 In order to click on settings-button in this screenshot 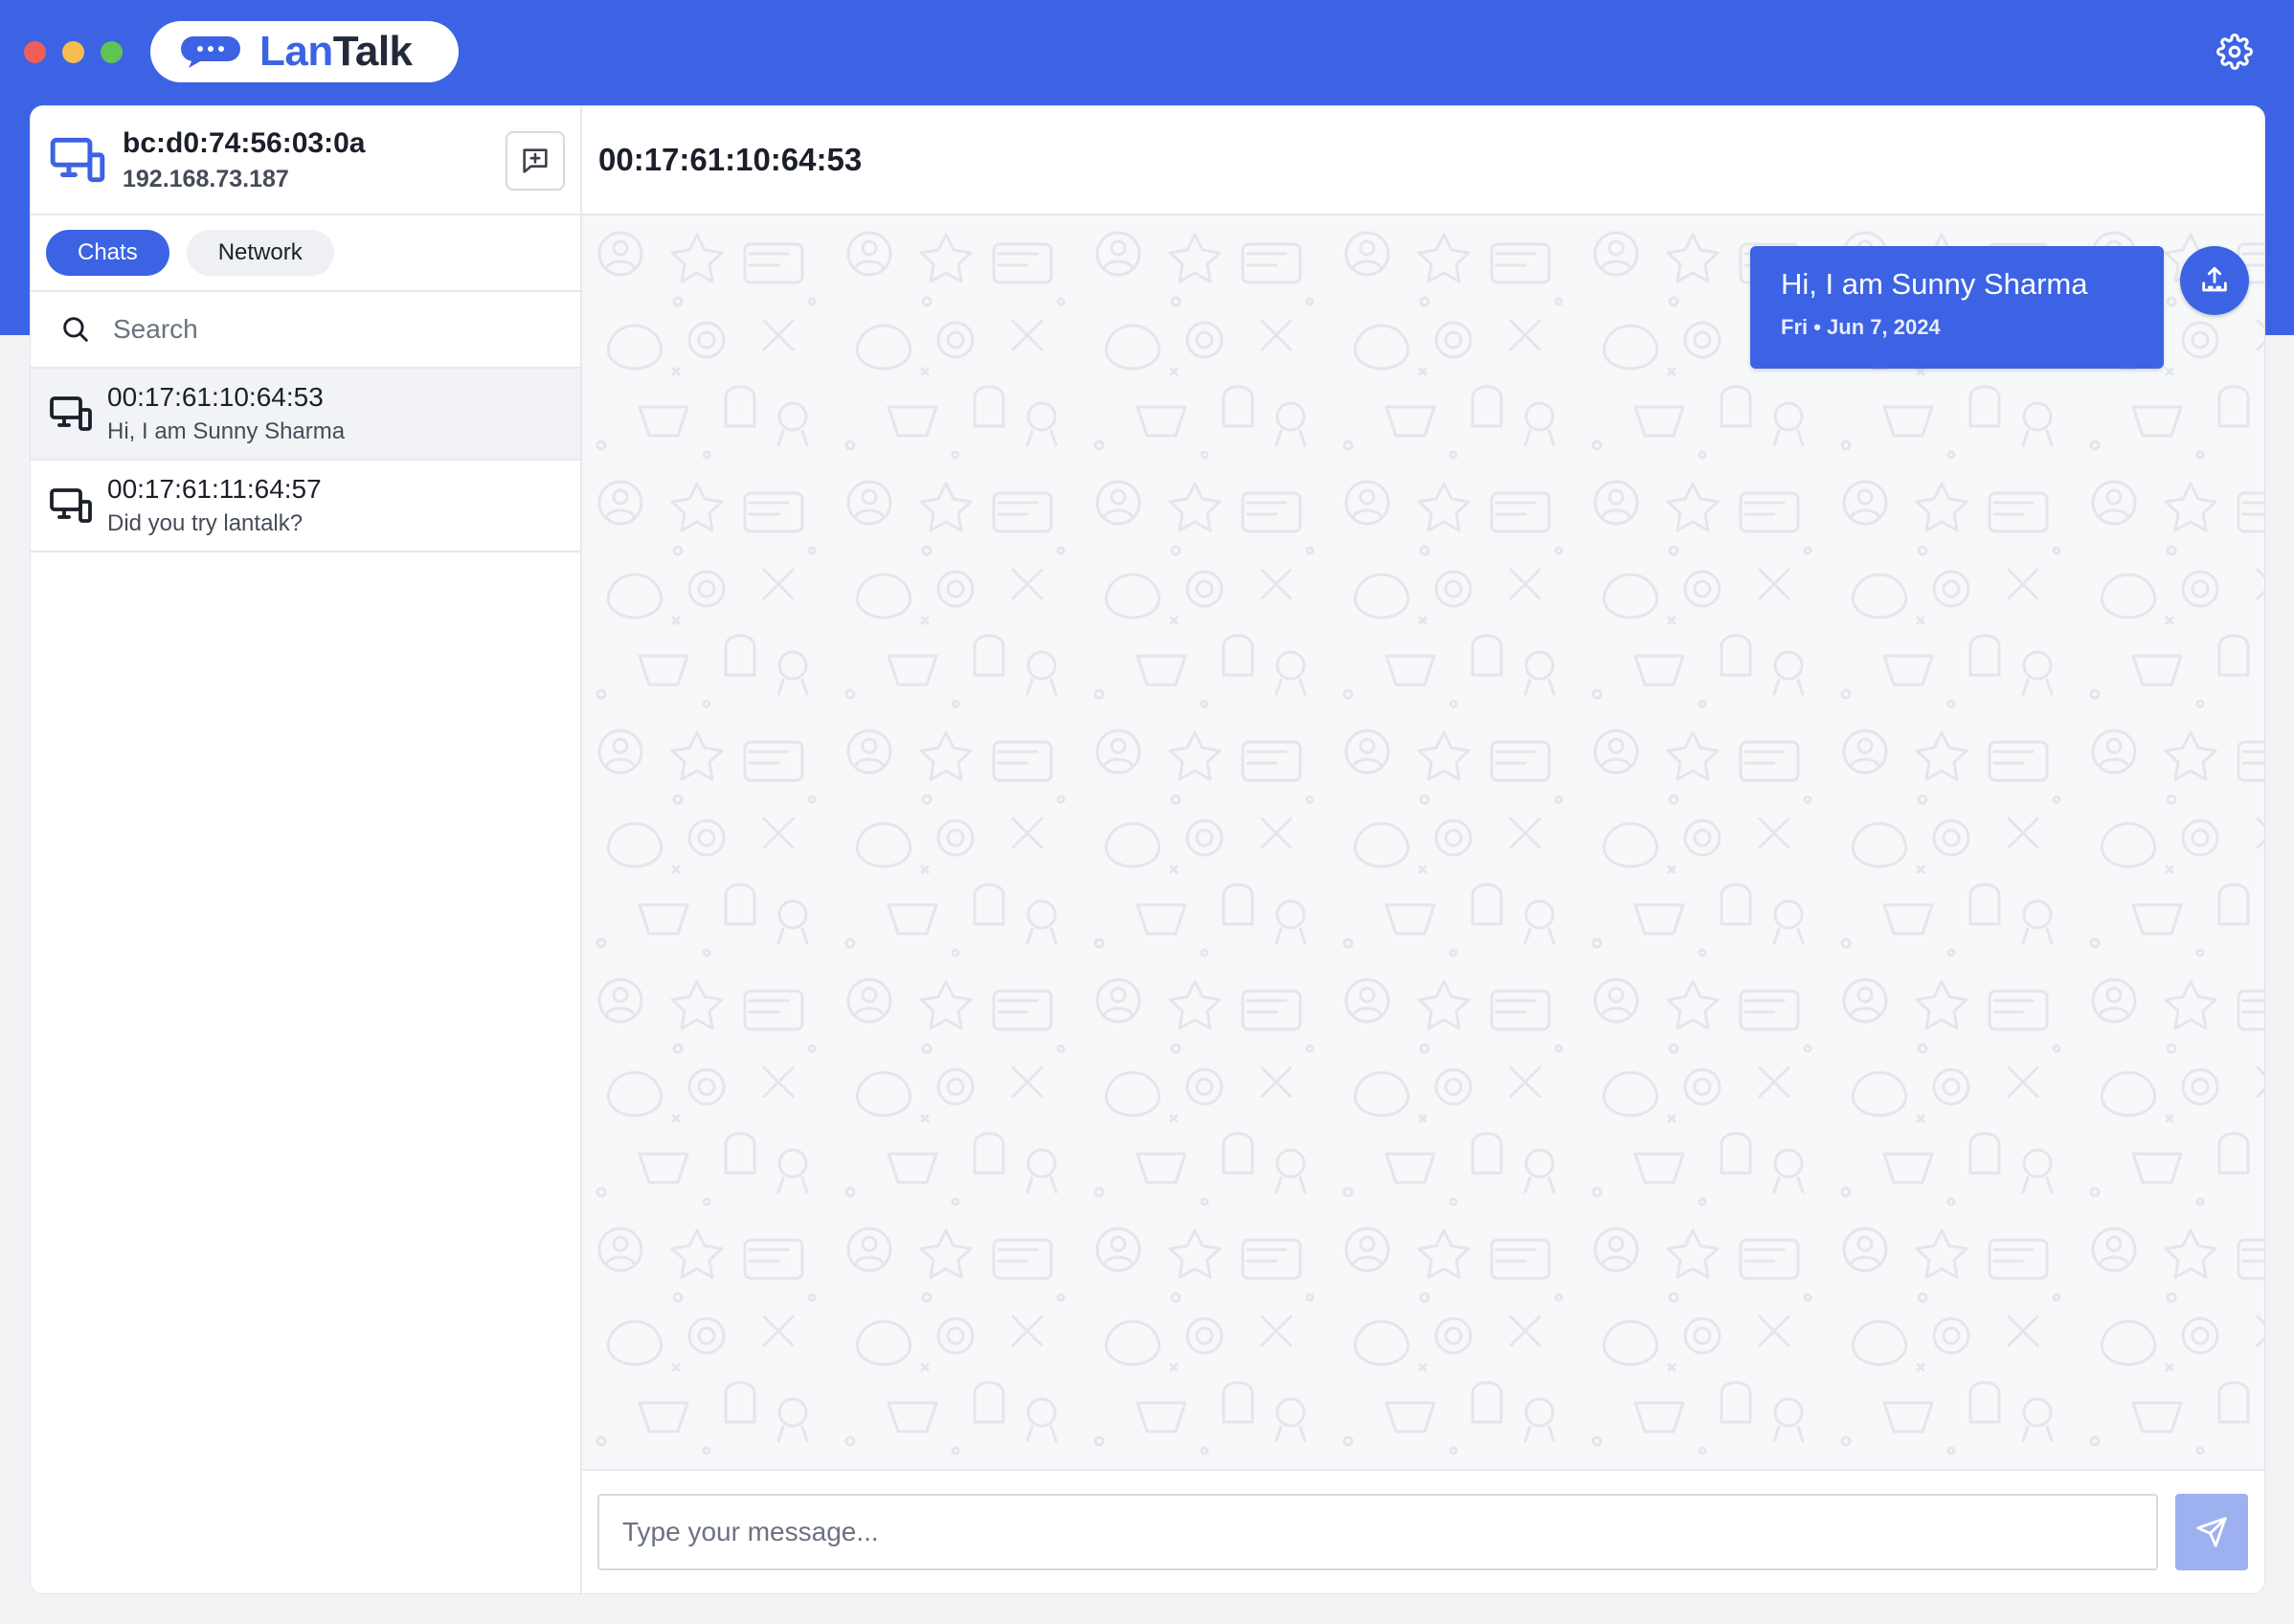, I will do `click(2235, 52)`.